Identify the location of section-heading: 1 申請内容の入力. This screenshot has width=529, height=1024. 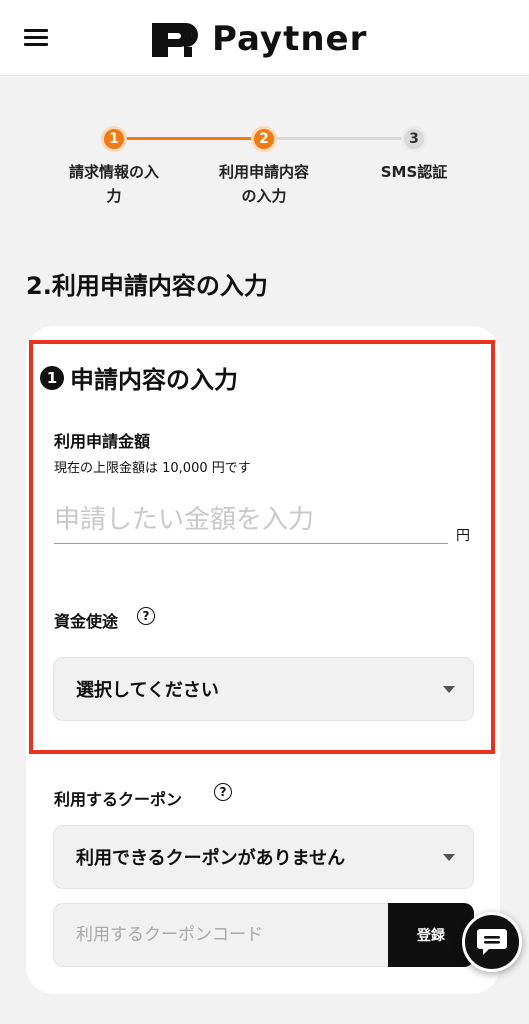
(139, 377).